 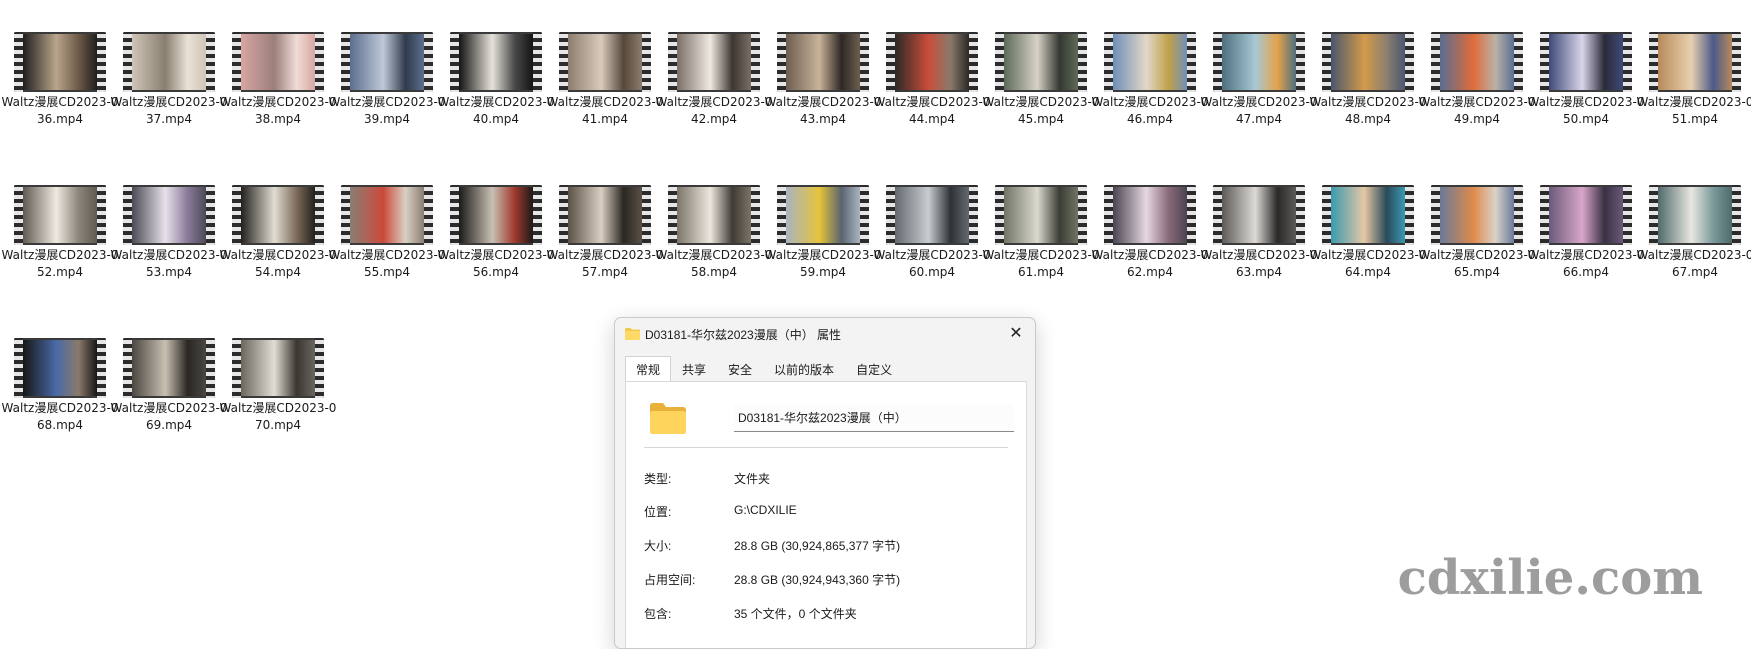 What do you see at coordinates (874, 369) in the screenshot?
I see `tab-customize: 自定义` at bounding box center [874, 369].